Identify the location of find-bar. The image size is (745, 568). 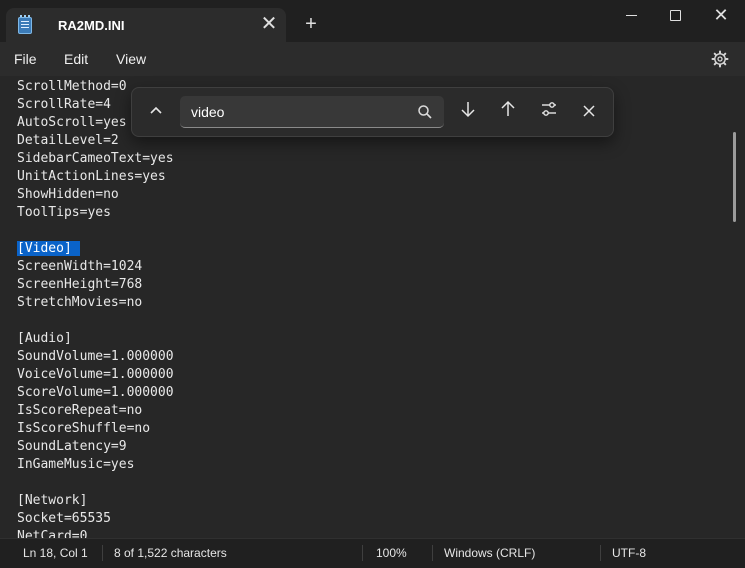
(372, 112).